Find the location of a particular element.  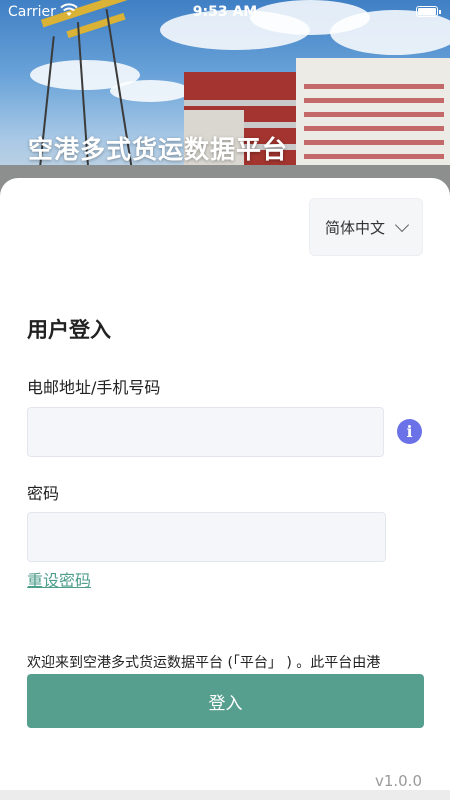

reset-password-link: 重设密码 is located at coordinates (59, 579).